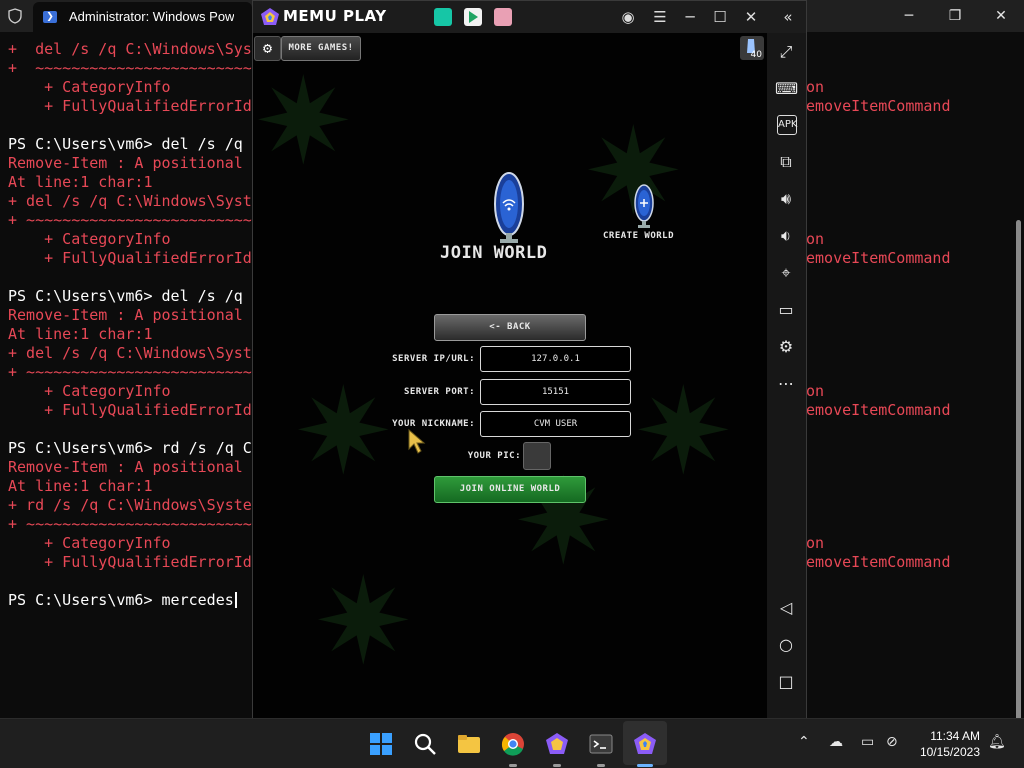 This screenshot has height=768, width=1024. I want to click on collapse-sidebar-icon: «, so click(788, 17).